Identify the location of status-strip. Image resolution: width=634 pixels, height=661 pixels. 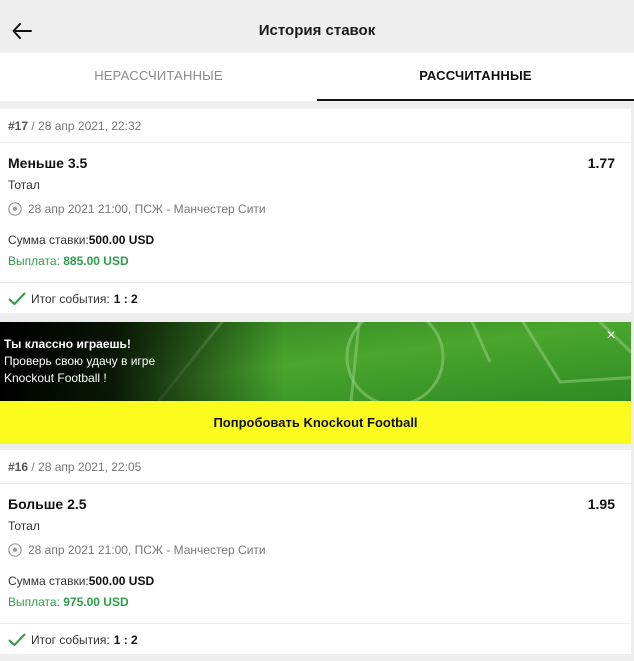
(317, 4).